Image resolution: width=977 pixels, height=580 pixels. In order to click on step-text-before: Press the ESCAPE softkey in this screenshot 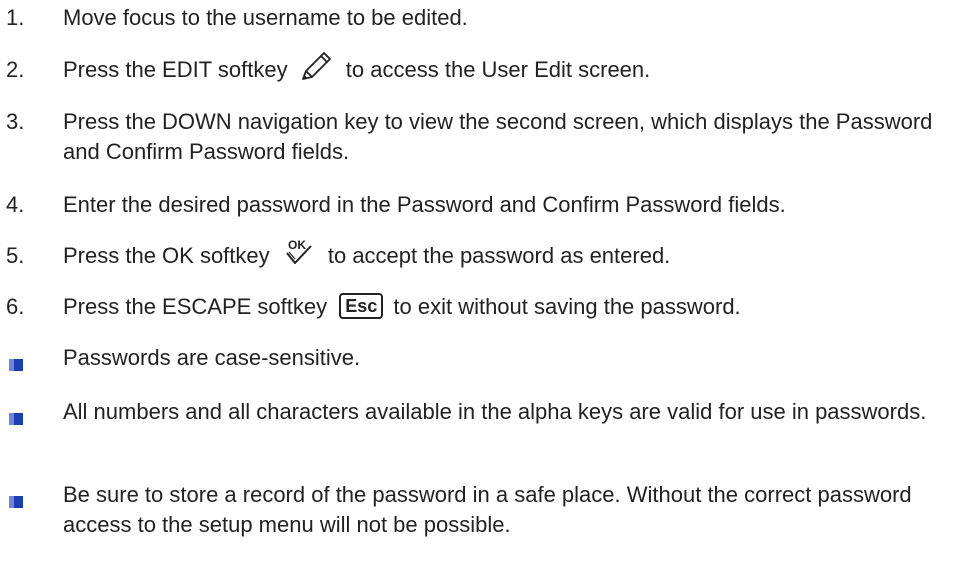, I will do `click(198, 306)`.